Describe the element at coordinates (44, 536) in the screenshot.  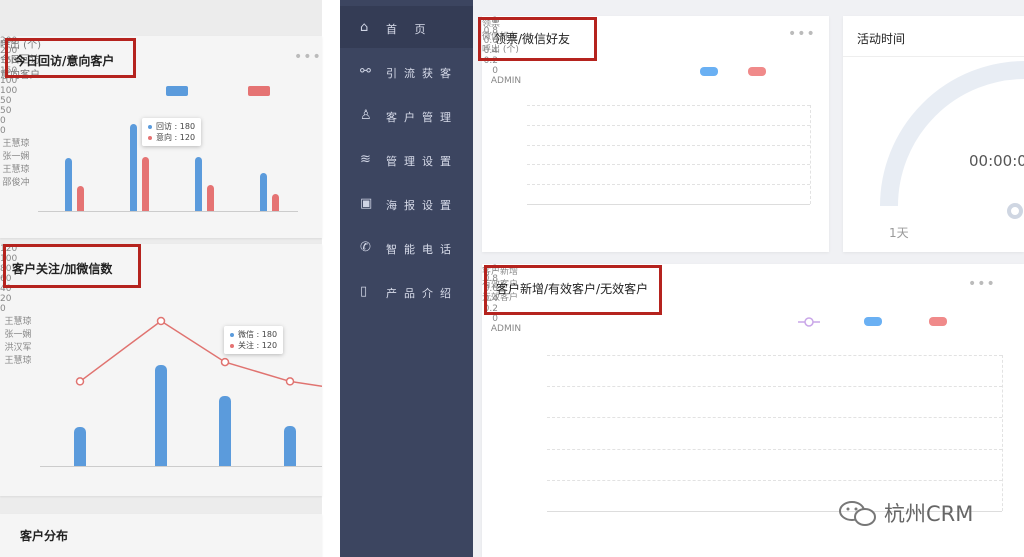
I see `distribution-title: 客户分布` at that location.